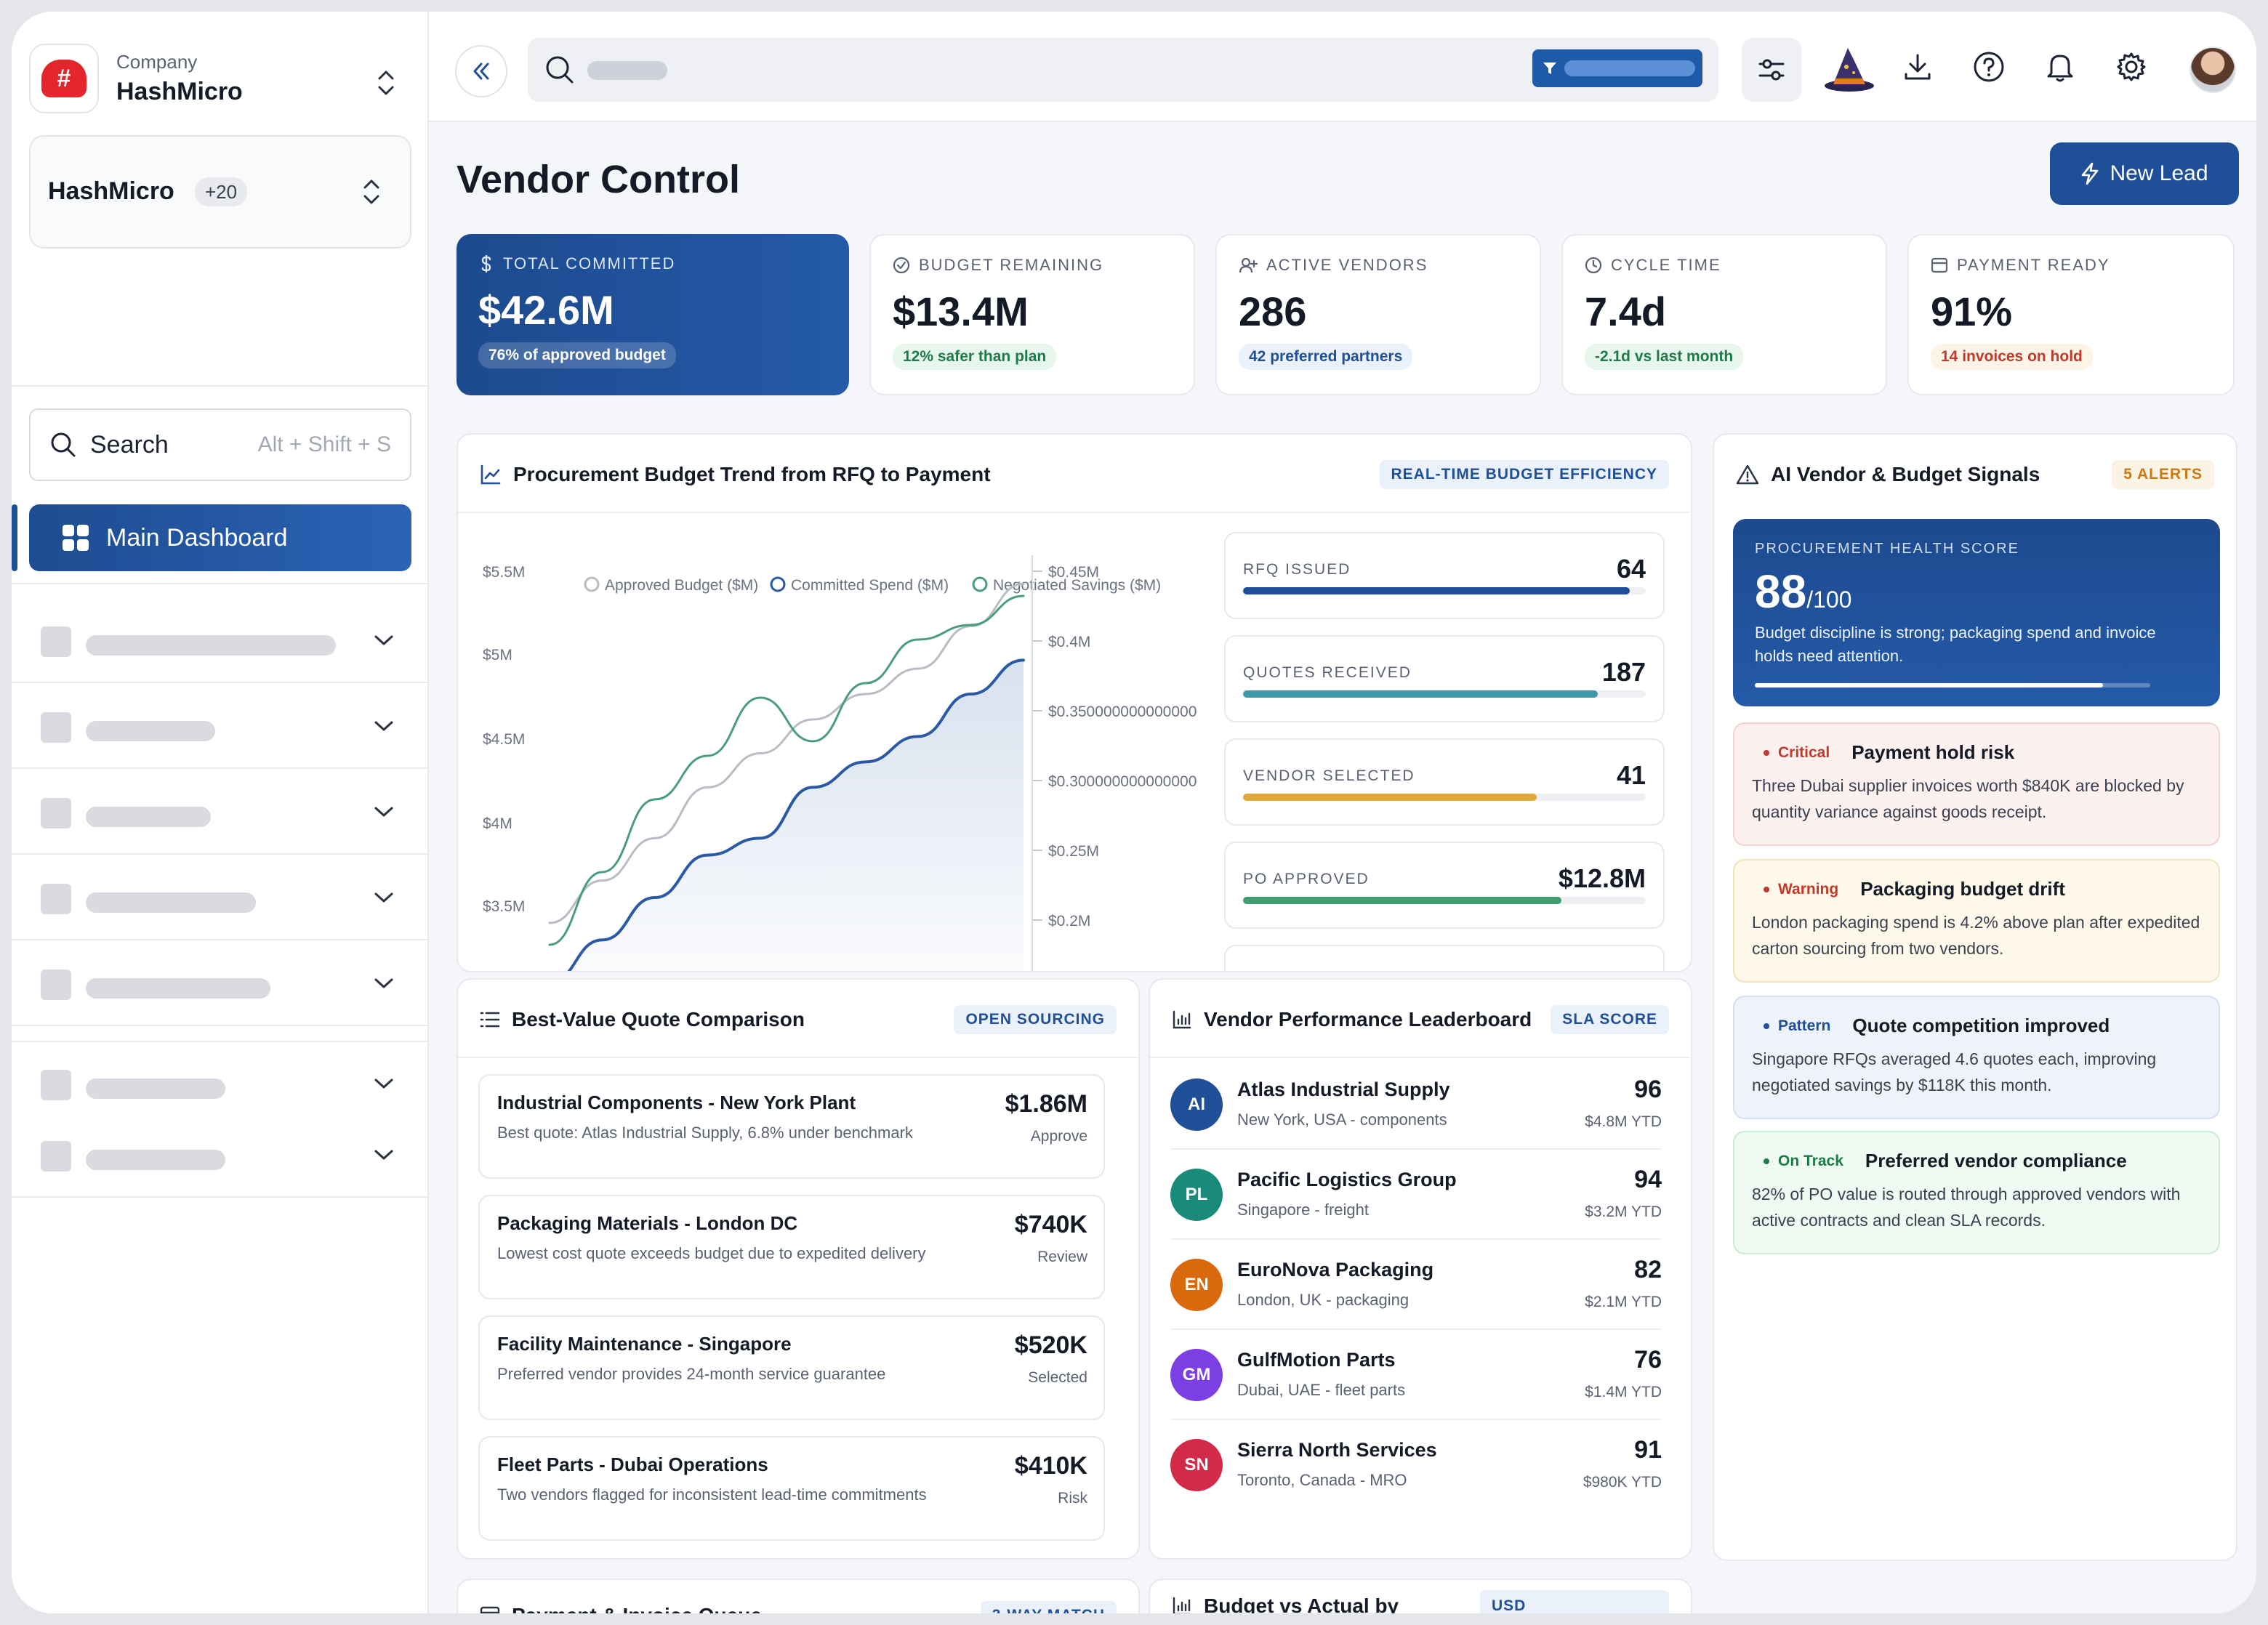 This screenshot has height=1625, width=2268. Describe the element at coordinates (870, 585) in the screenshot. I see `legend-label: Committed Spend ($M)` at that location.